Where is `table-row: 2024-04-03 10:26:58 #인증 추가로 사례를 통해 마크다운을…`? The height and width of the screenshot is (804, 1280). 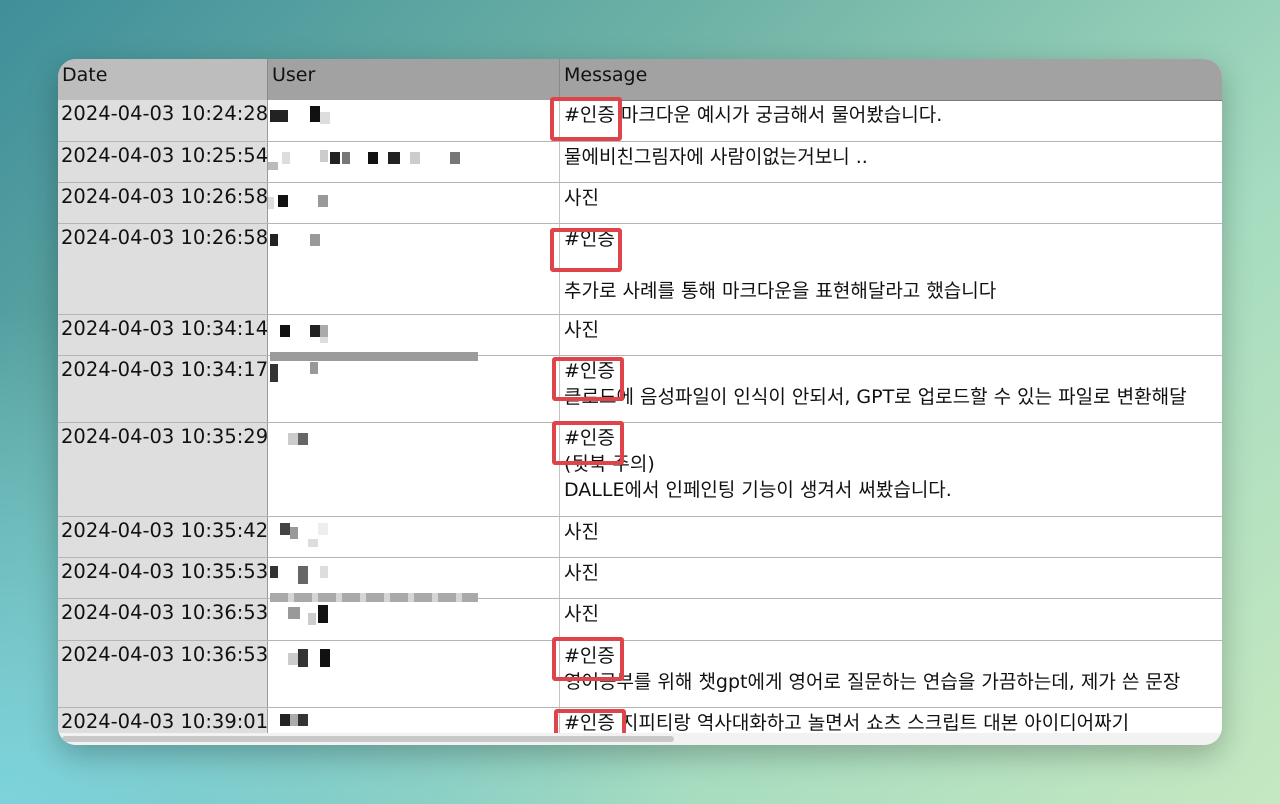 table-row: 2024-04-03 10:26:58 #인증 추가로 사례를 통해 마크다운을… is located at coordinates (640, 269).